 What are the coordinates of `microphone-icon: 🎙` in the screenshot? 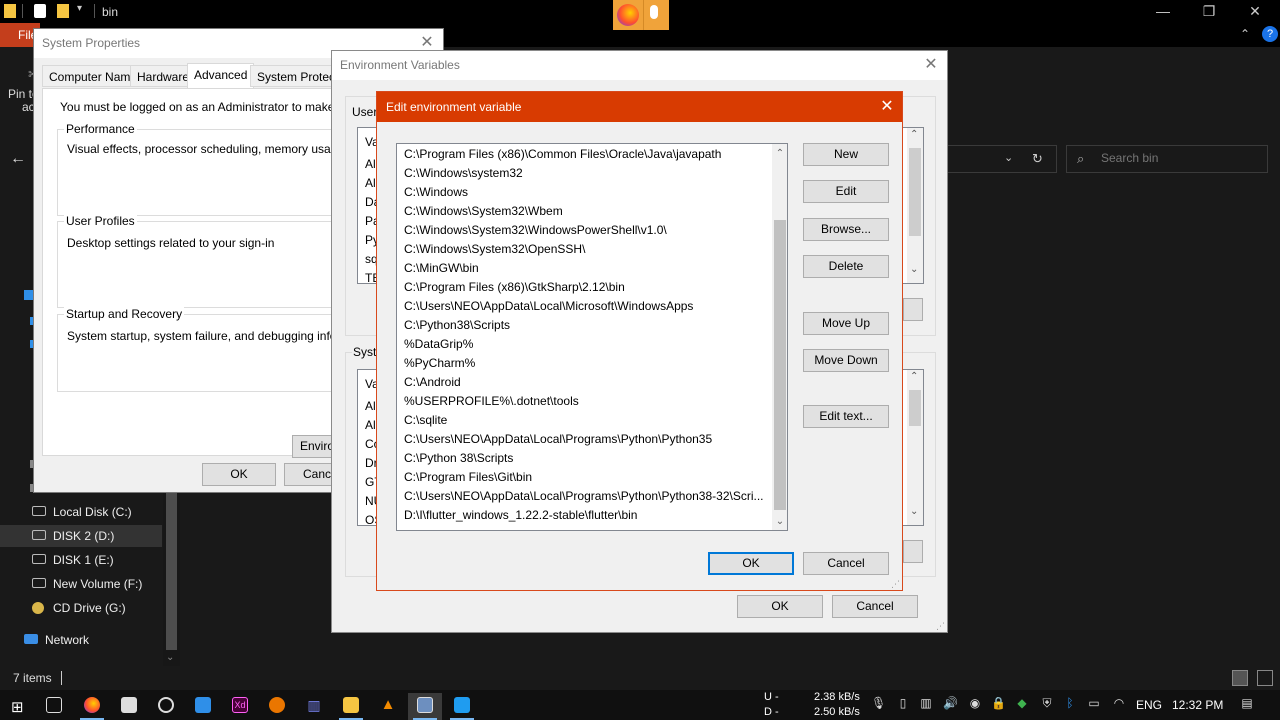 It's located at (878, 703).